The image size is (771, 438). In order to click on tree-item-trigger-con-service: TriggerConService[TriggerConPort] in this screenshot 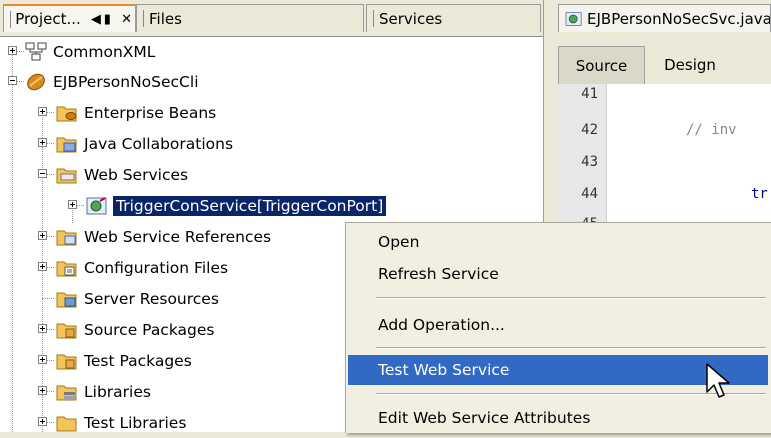, I will do `click(271, 206)`.